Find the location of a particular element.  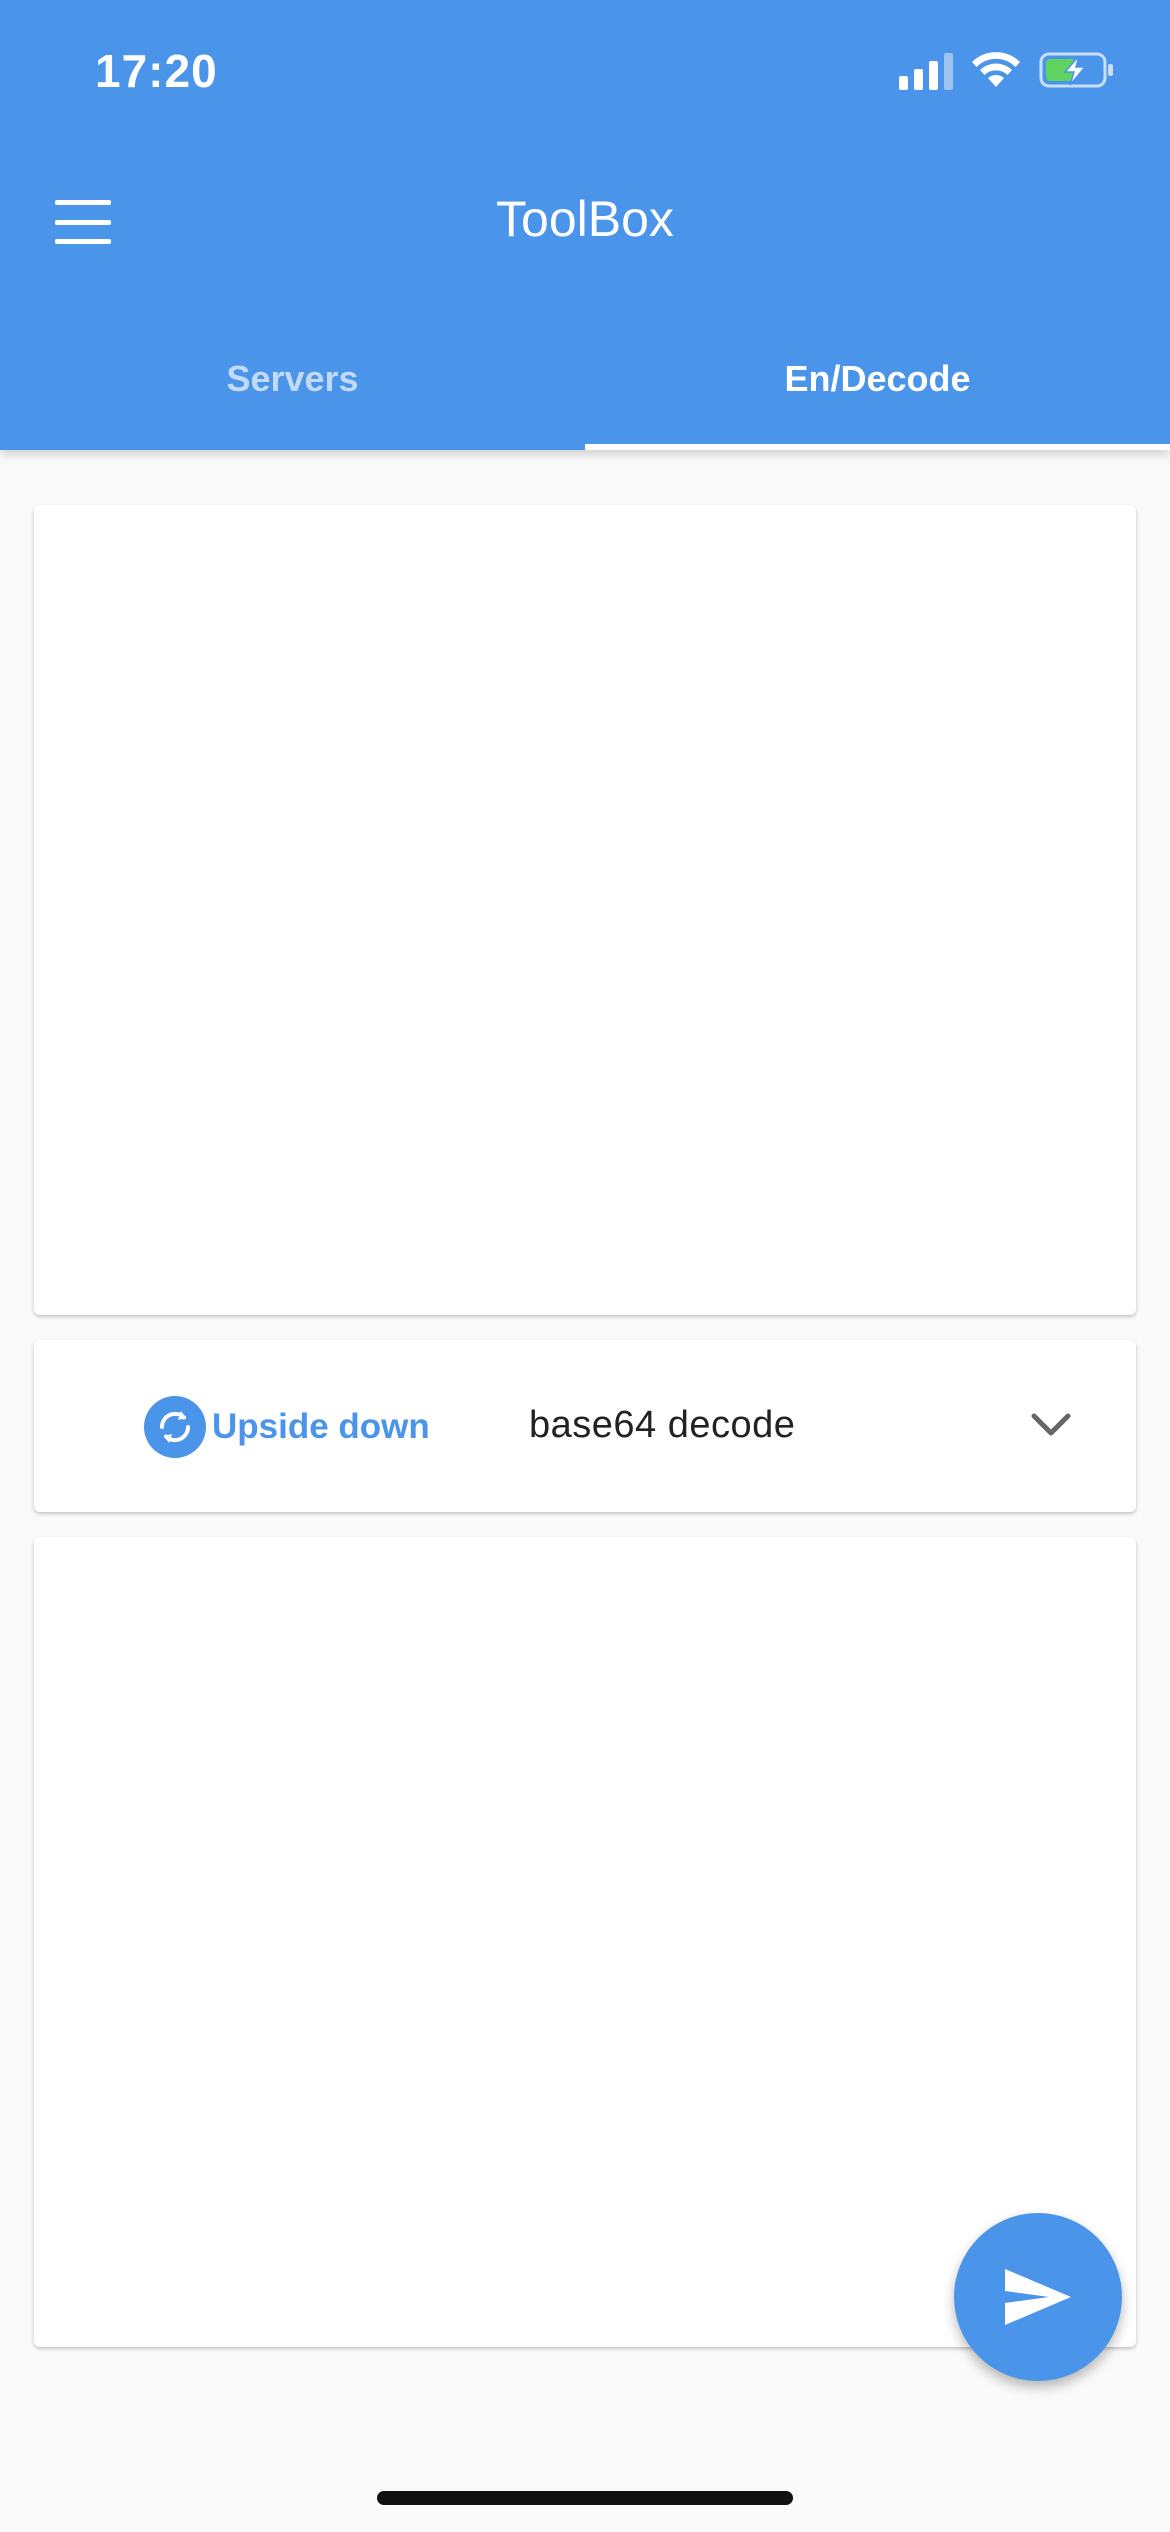

controls-card: Upside down base64 decode is located at coordinates (585, 1426).